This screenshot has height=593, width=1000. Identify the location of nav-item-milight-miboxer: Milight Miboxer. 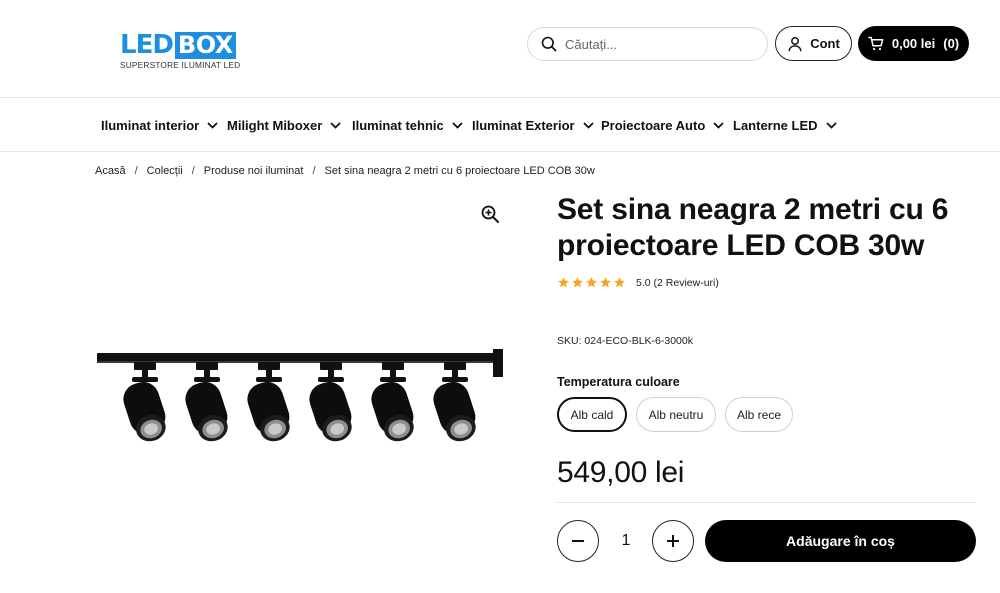
(284, 125).